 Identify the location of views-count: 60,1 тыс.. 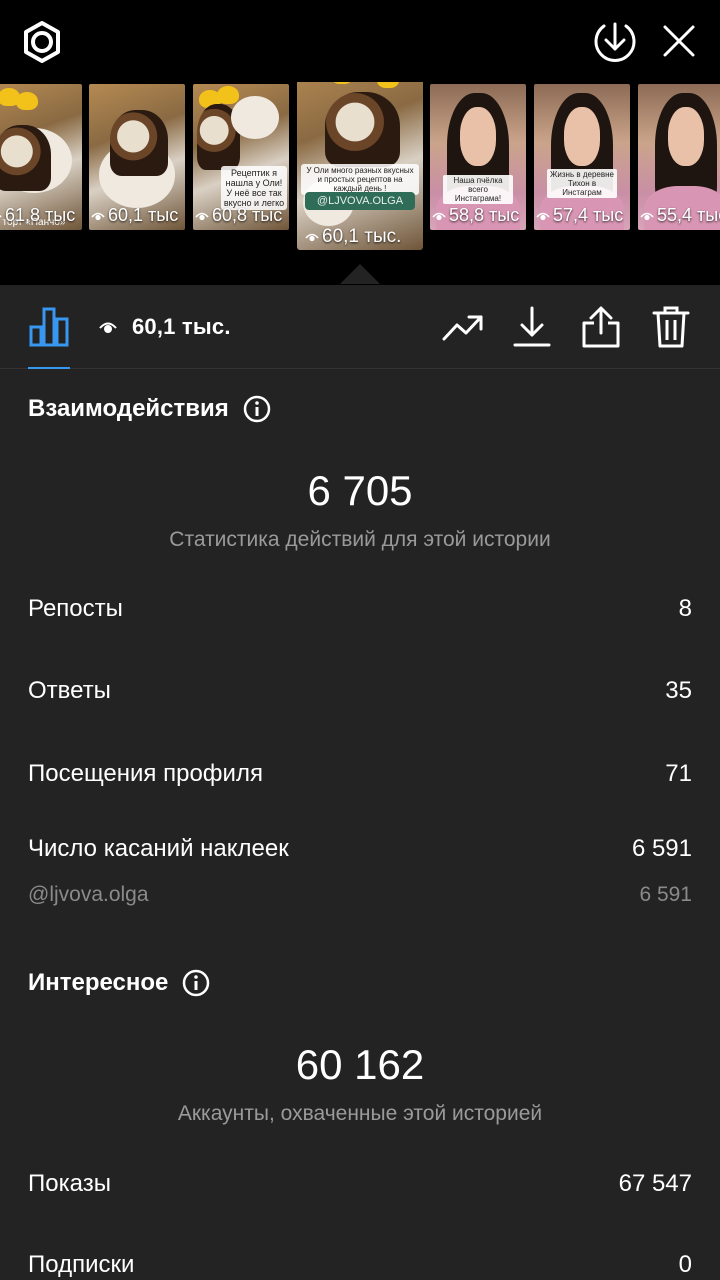
(181, 326).